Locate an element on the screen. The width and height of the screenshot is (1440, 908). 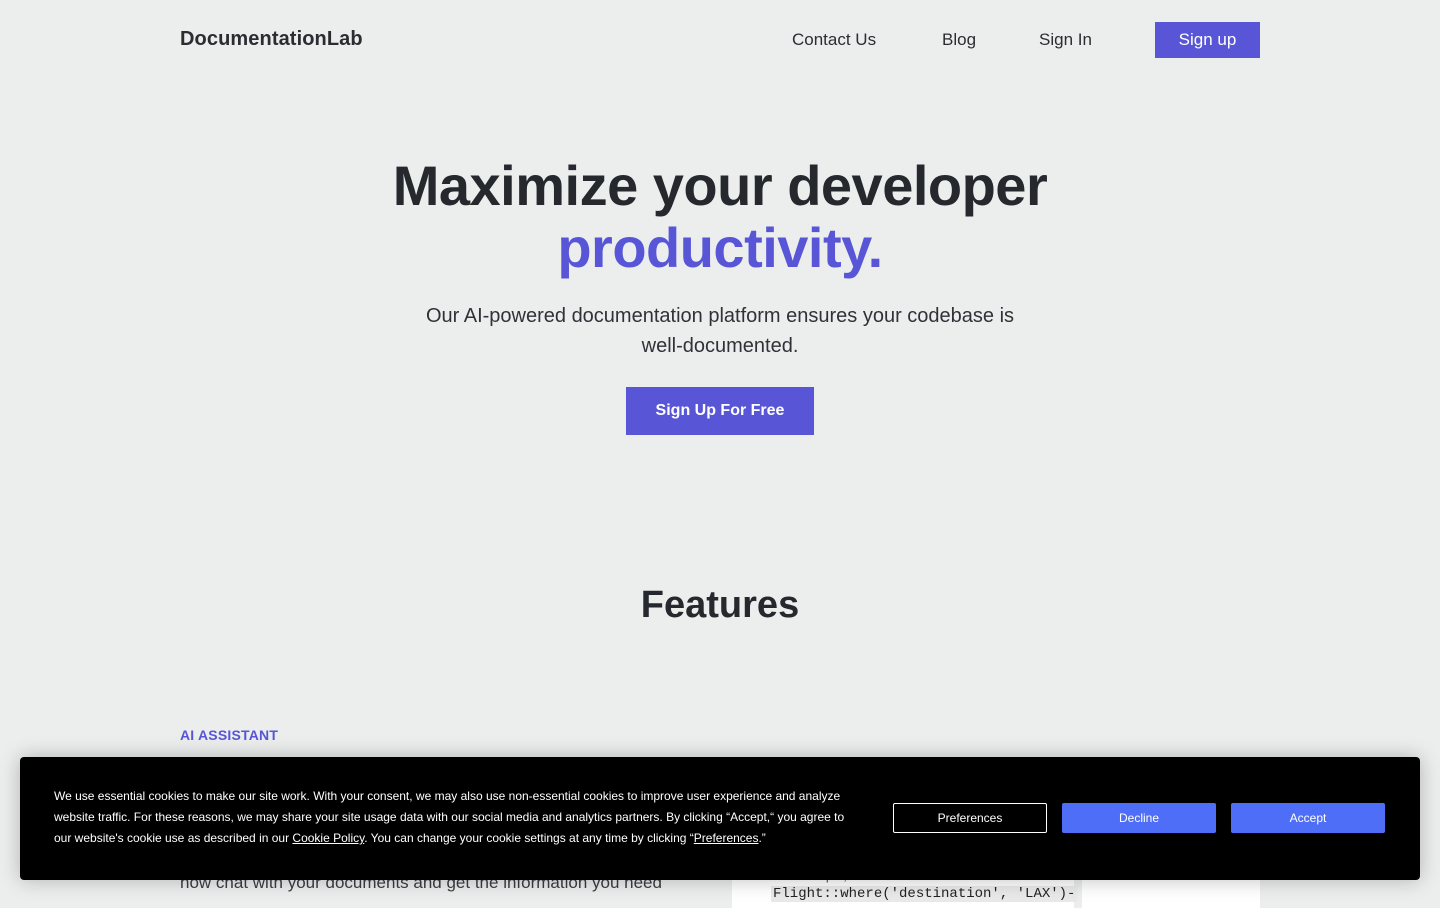
cookie-preferences-link: Preferences is located at coordinates (726, 838).